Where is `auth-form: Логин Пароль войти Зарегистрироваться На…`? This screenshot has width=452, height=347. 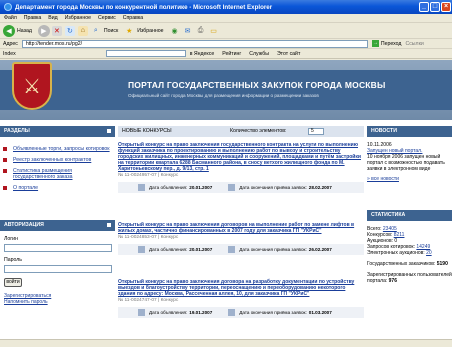 auth-form: Логин Пароль войти Зарегистрироваться На… is located at coordinates (59, 270).